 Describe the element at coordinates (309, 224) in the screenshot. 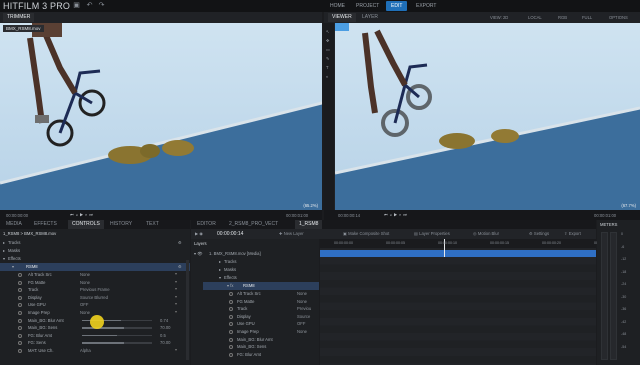

I see `tab-1-rsm8: 1_RSM8` at that location.